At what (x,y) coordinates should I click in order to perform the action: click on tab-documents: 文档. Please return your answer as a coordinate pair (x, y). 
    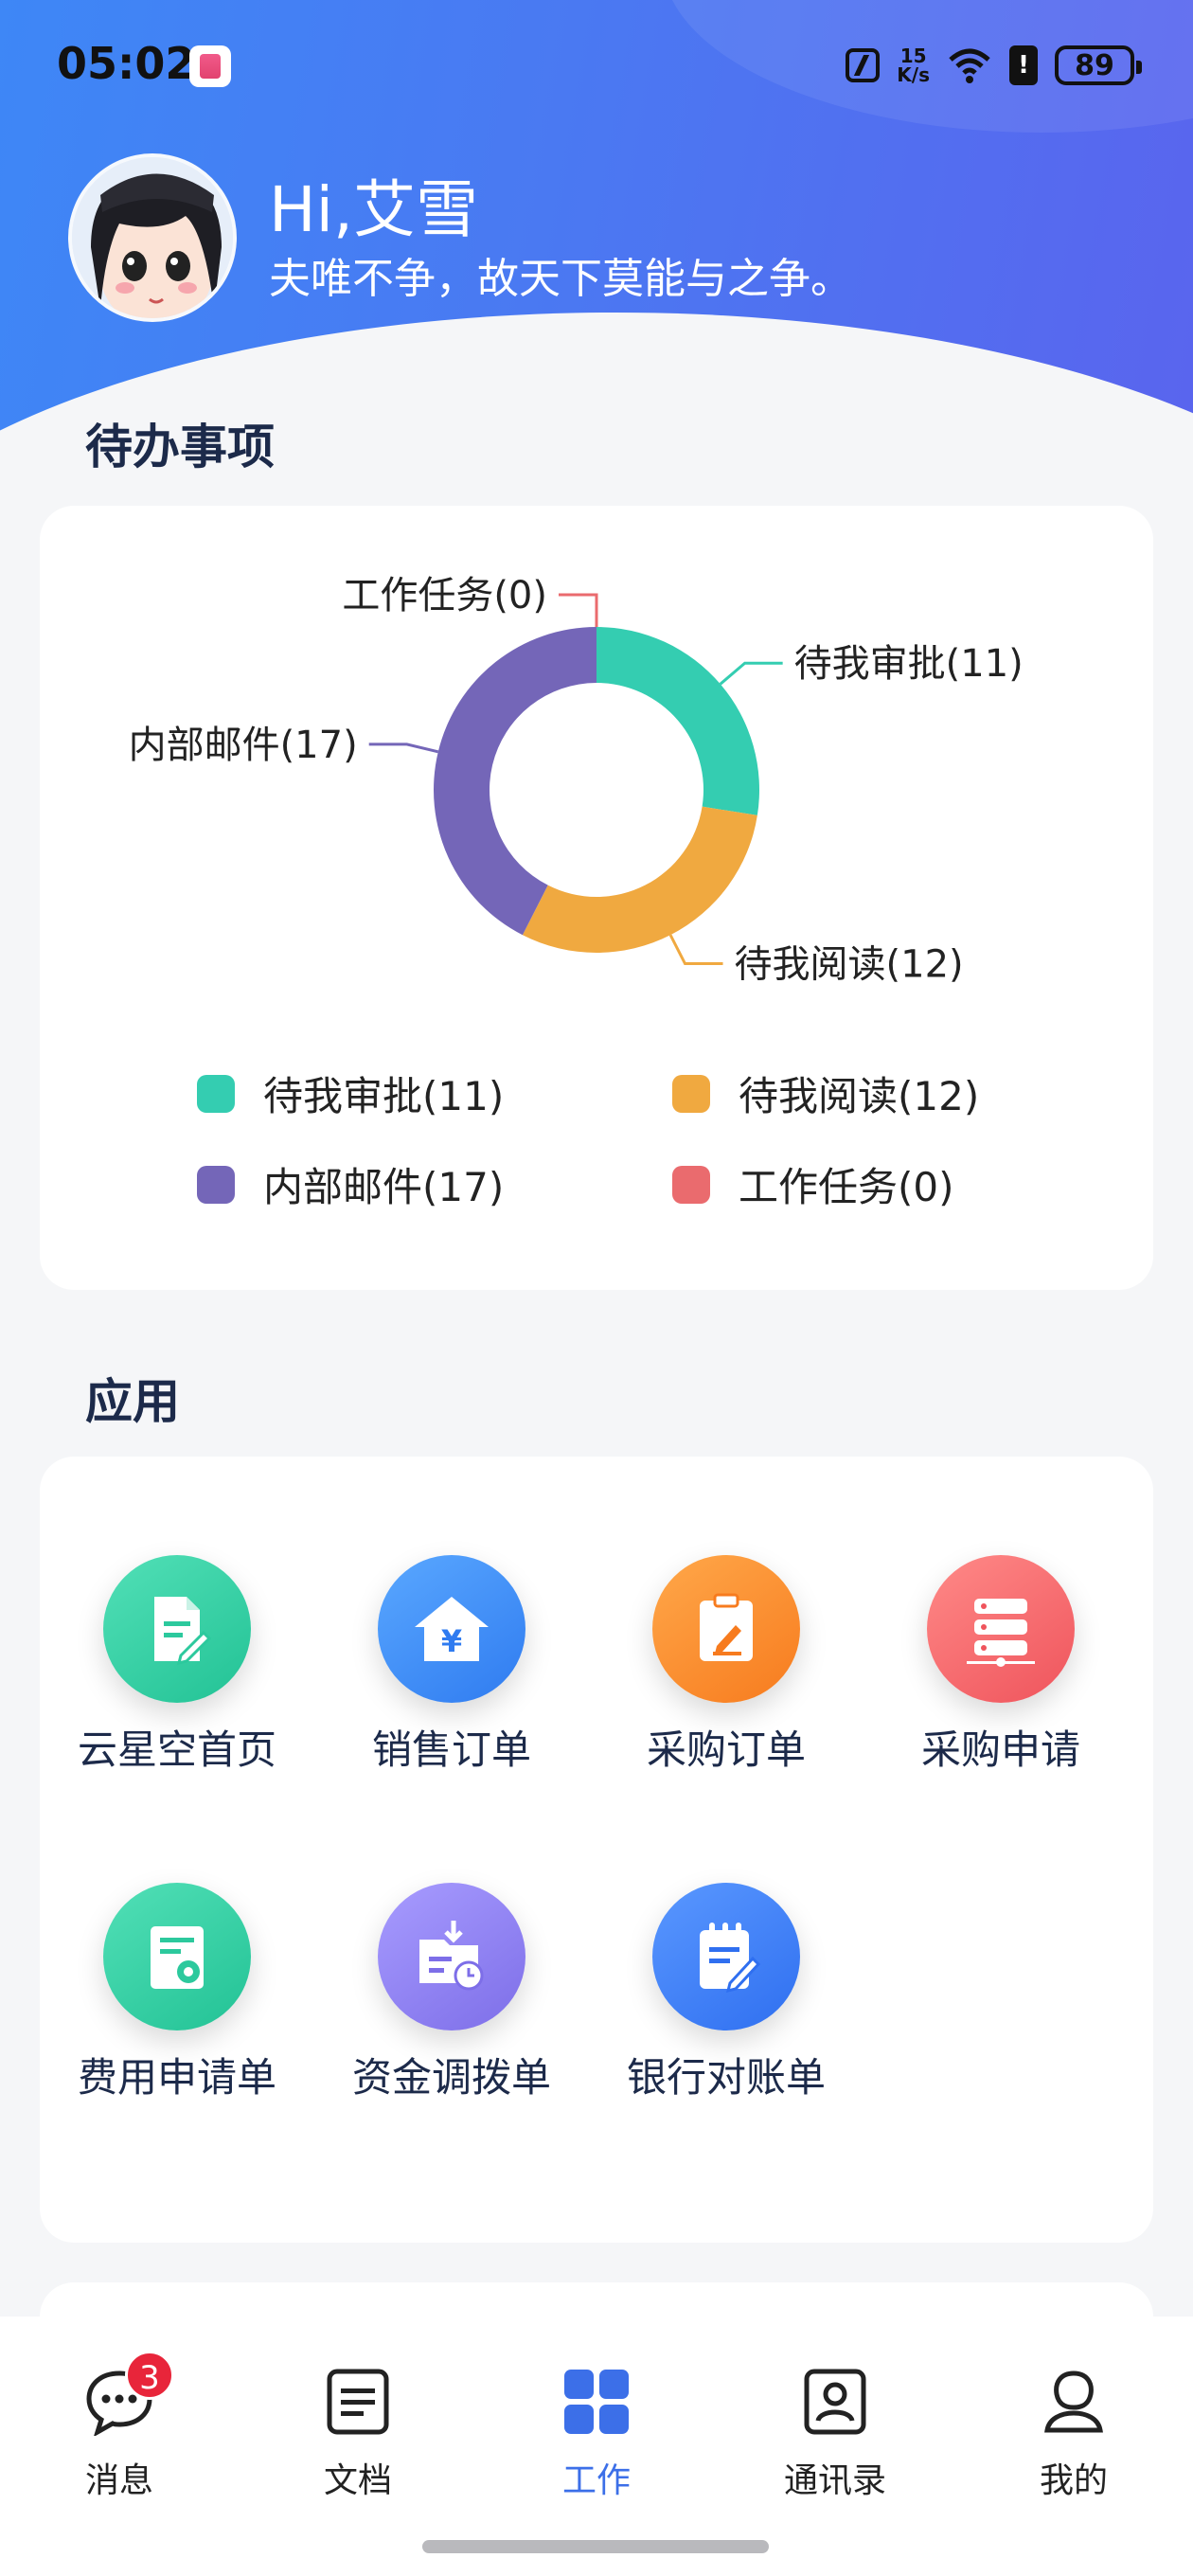
    Looking at the image, I should click on (358, 2433).